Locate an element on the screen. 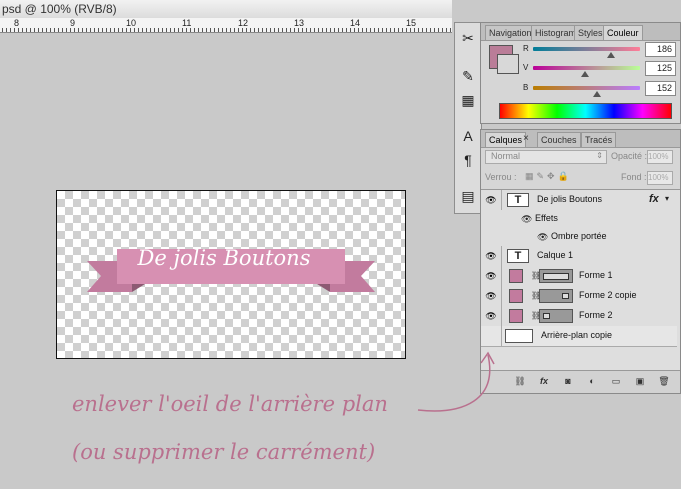 Image resolution: width=681 pixels, height=489 pixels. channel-b-thumb is located at coordinates (597, 94).